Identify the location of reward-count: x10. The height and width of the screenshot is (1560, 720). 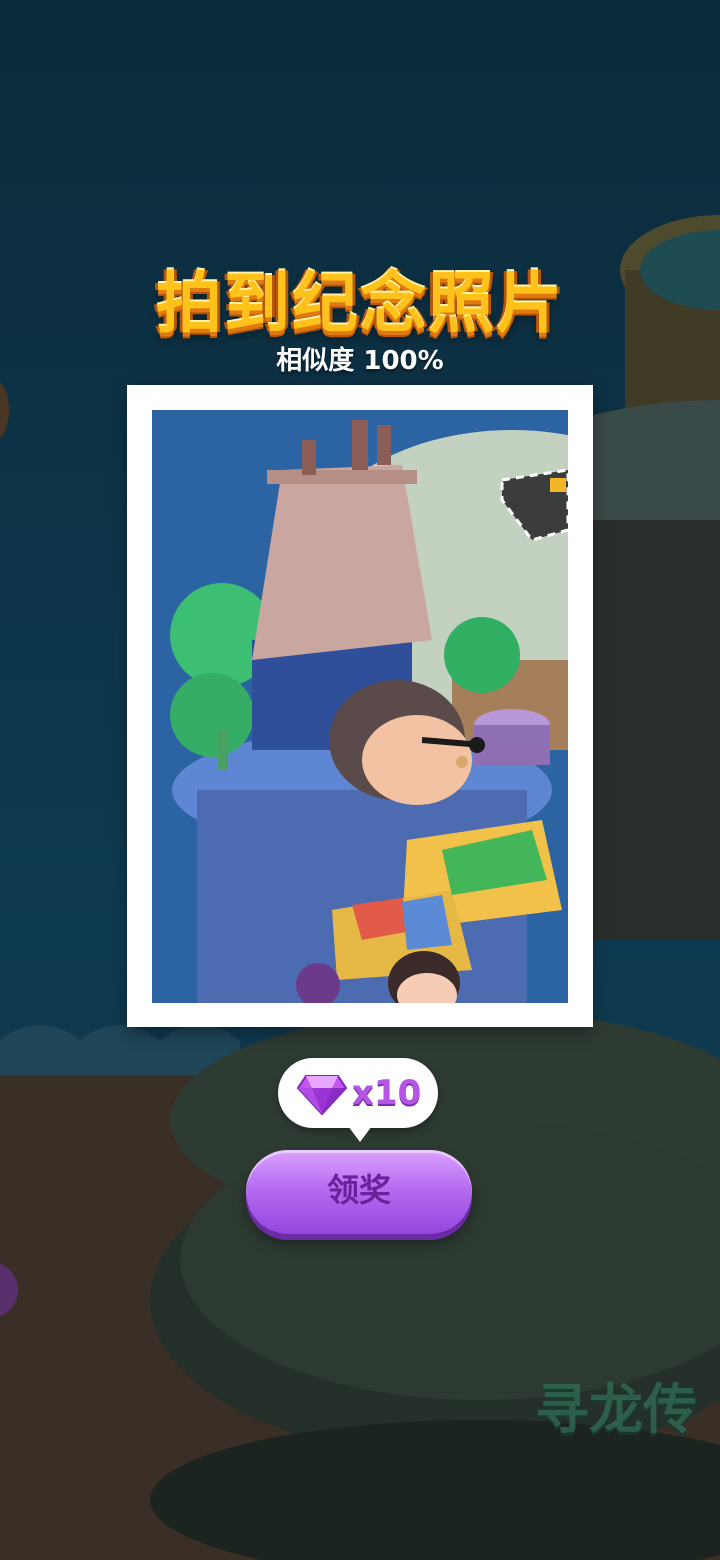
(387, 1093).